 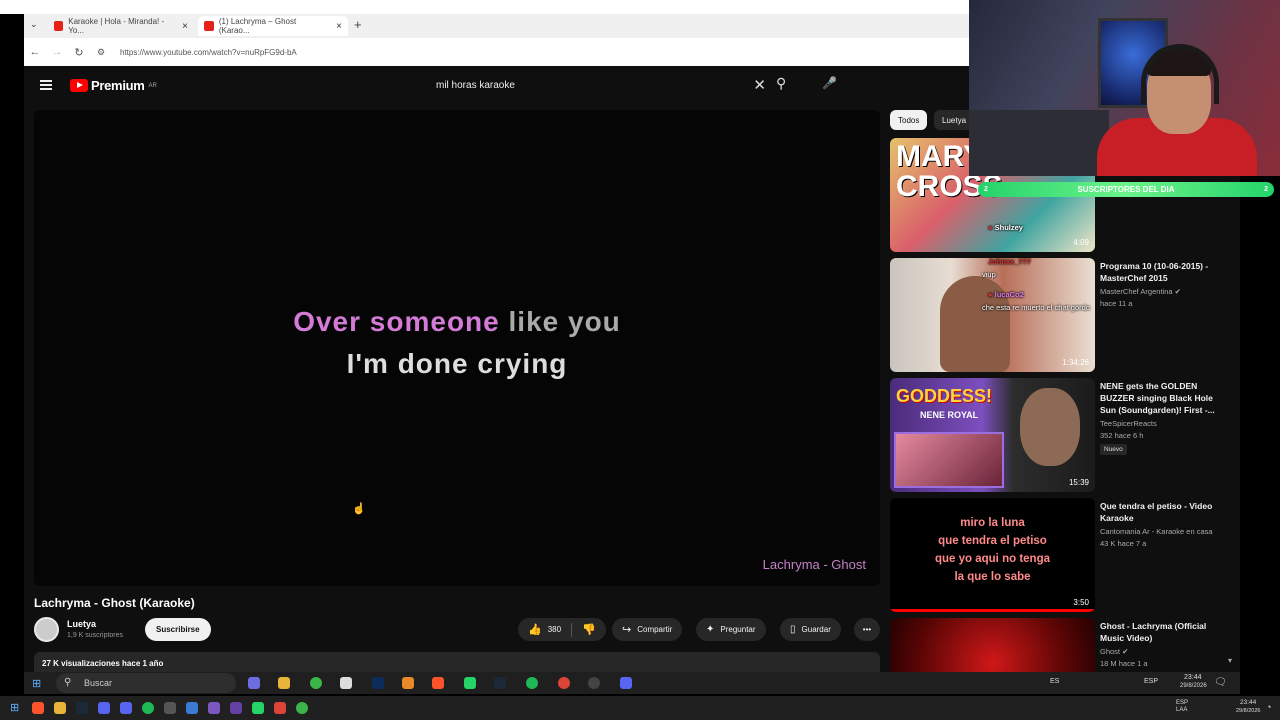 I want to click on recommendation-channel: MasterChef Argentina ✔, so click(x=1140, y=291).